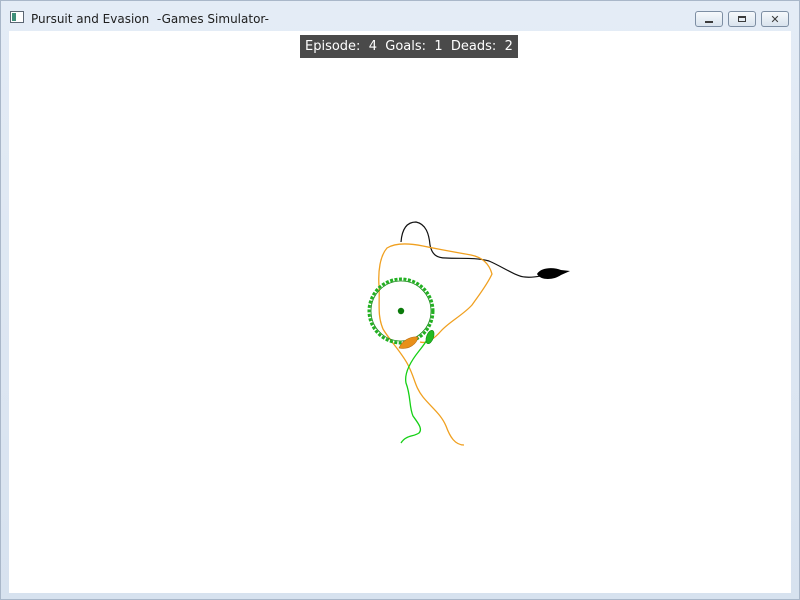 Image resolution: width=800 pixels, height=600 pixels. Describe the element at coordinates (709, 22) in the screenshot. I see `minimize-icon` at that location.